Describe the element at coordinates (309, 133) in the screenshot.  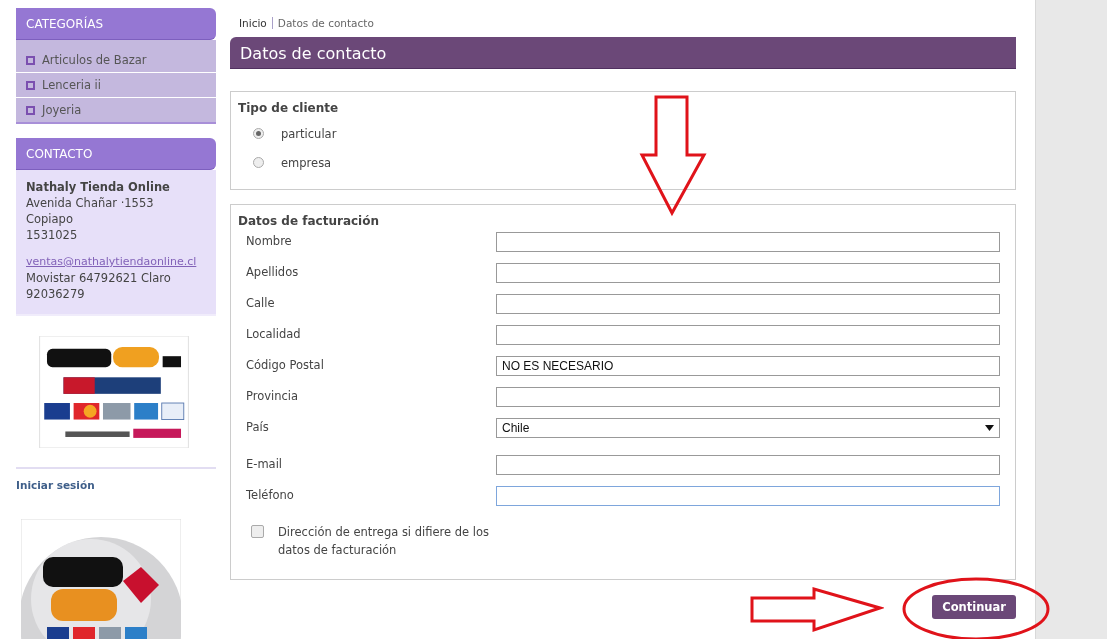
I see `radio-label: particular` at that location.